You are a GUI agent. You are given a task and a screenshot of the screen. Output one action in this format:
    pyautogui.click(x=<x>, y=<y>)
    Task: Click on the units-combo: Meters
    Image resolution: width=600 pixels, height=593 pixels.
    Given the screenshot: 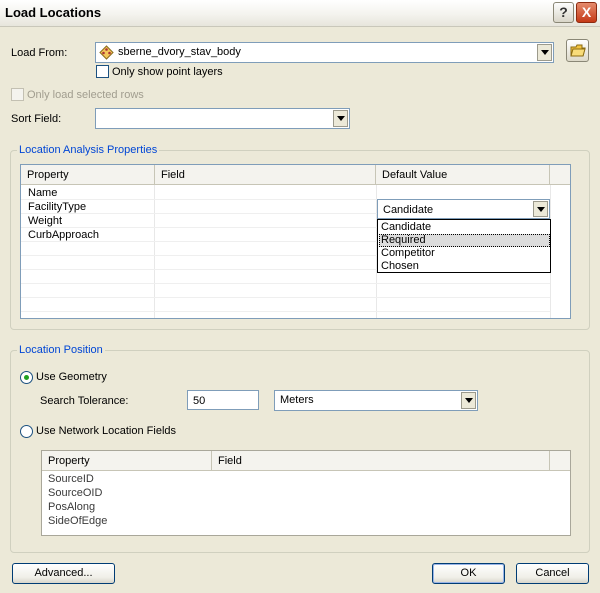 What is the action you would take?
    pyautogui.click(x=376, y=400)
    